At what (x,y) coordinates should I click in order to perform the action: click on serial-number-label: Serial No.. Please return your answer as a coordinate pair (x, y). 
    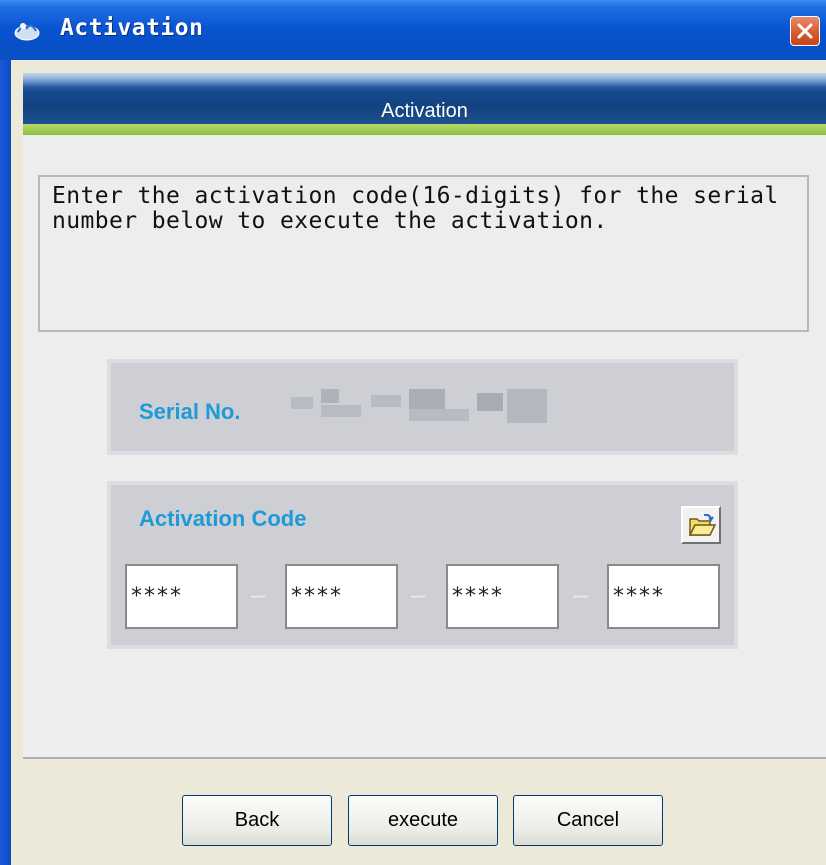
    Looking at the image, I should click on (190, 411).